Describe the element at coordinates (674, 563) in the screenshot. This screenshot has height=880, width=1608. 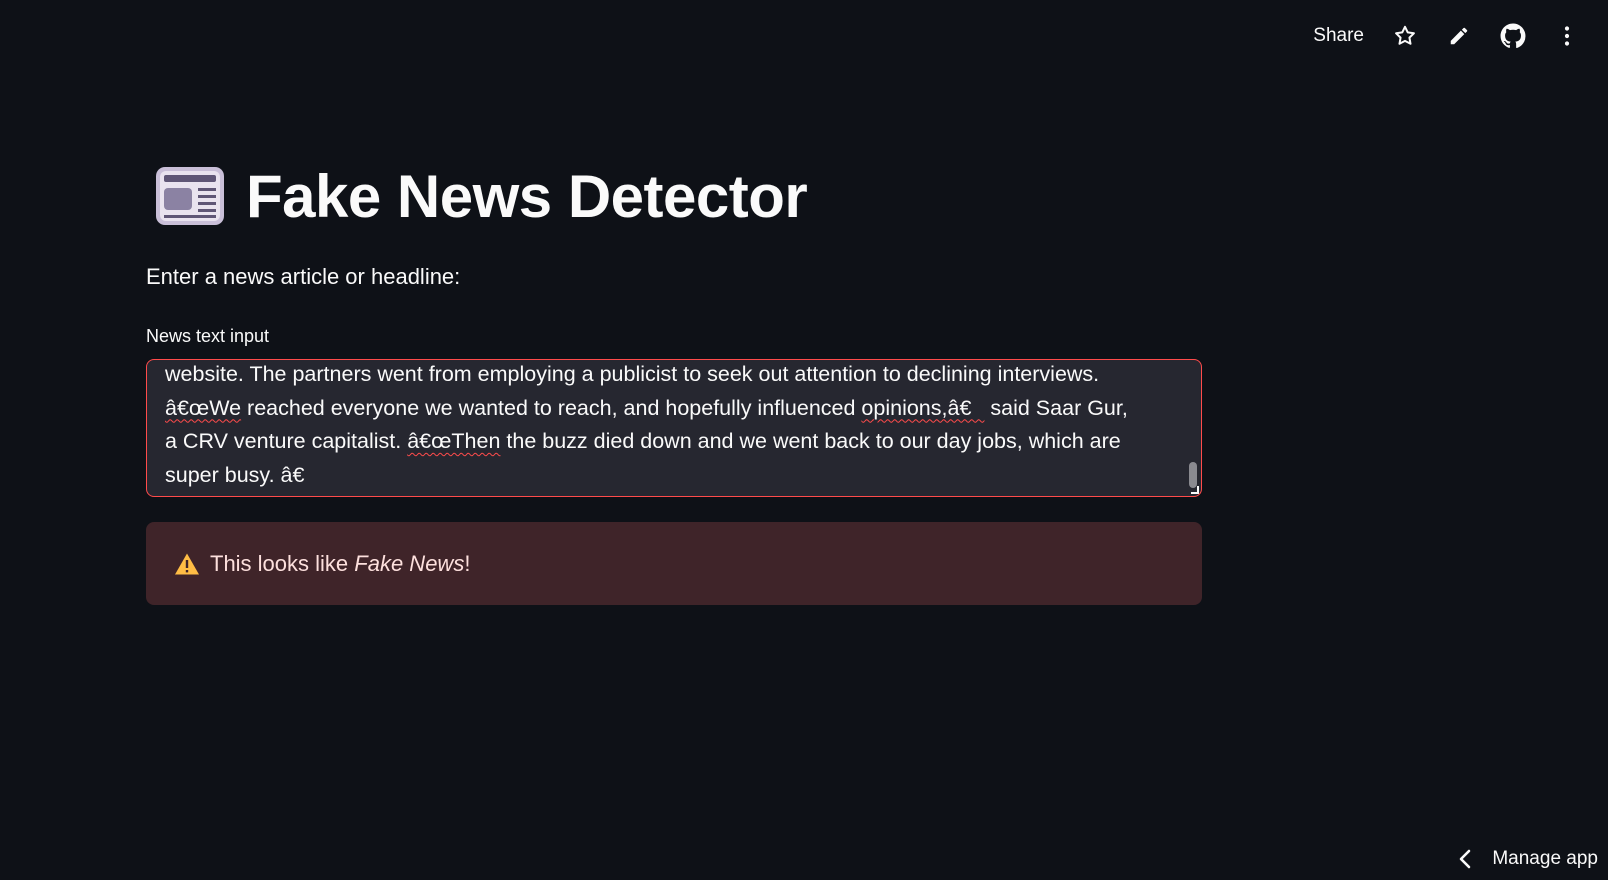
I see `fake-news-alert: This looks like Fake News!` at that location.